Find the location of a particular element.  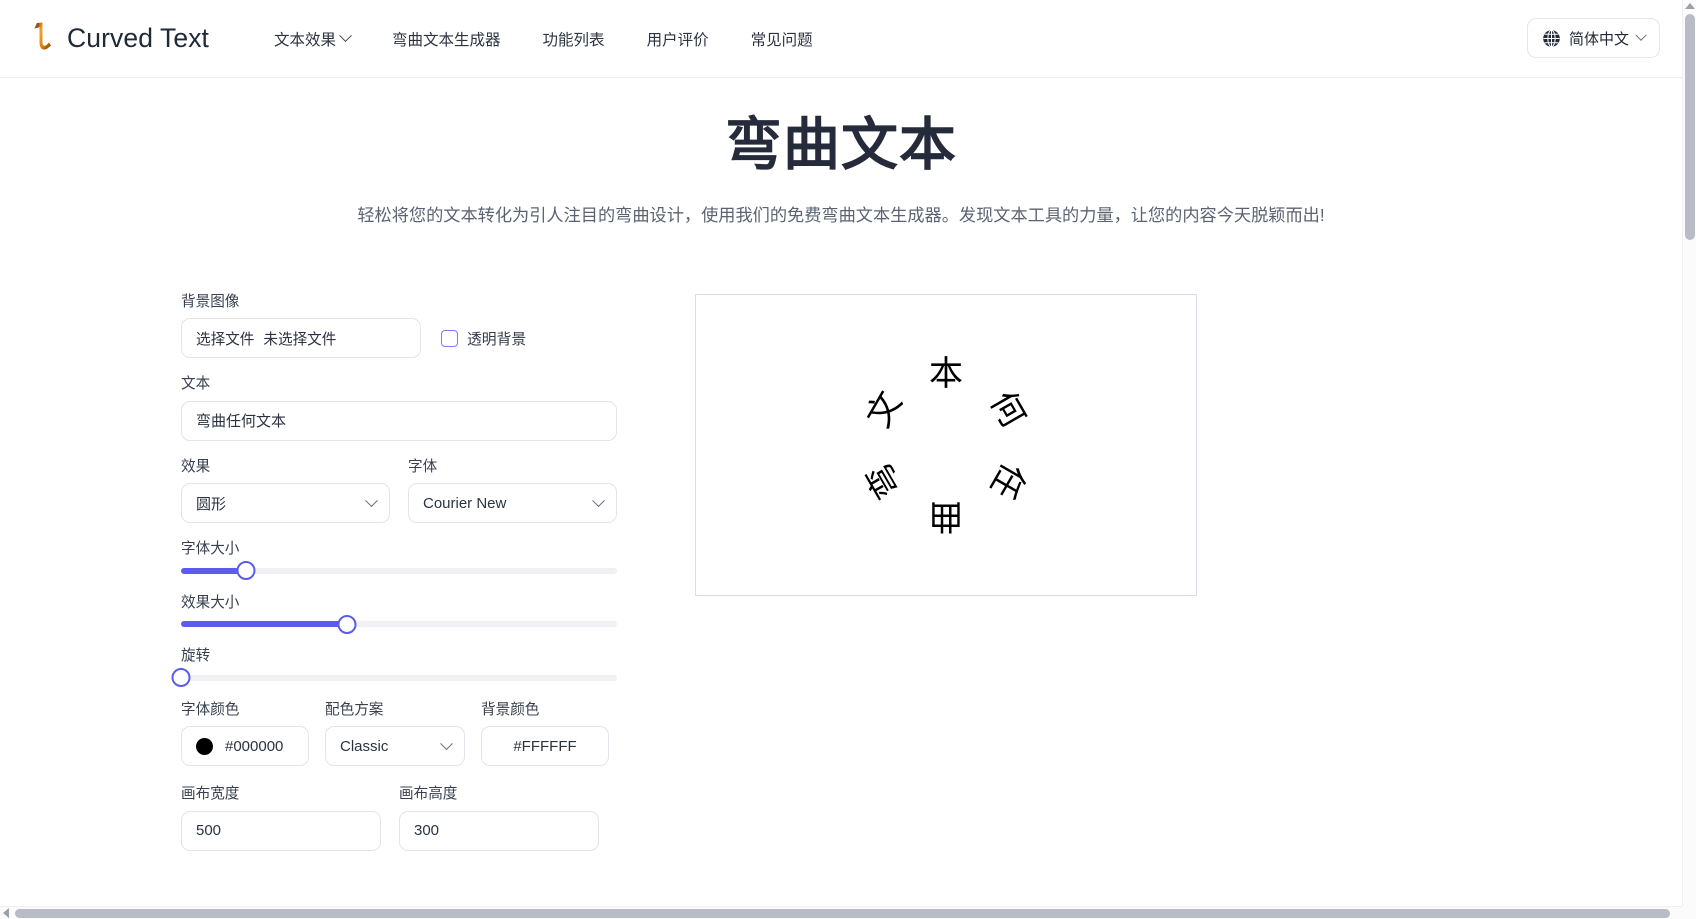

rotation-slider is located at coordinates (394, 678).